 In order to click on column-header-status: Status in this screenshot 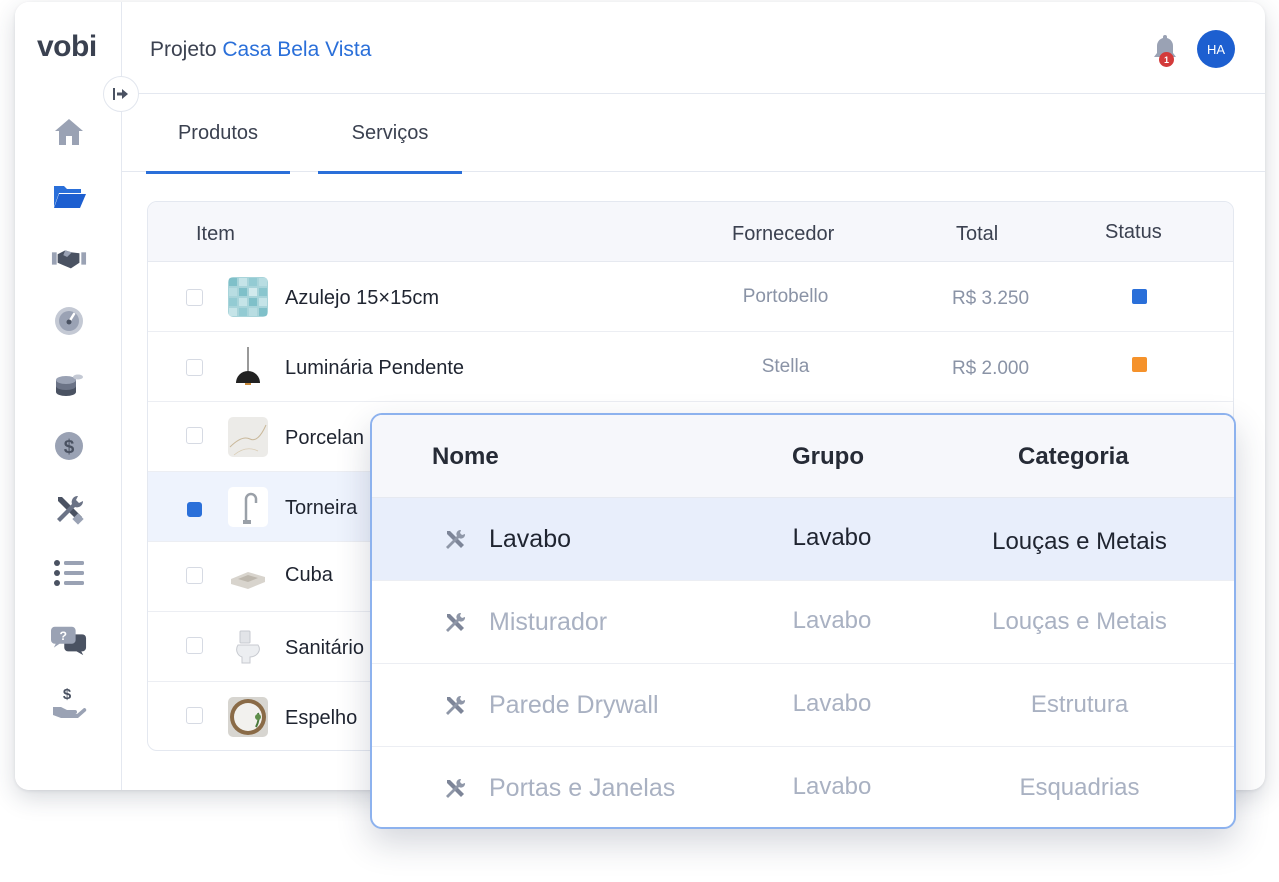, I will do `click(1133, 232)`.